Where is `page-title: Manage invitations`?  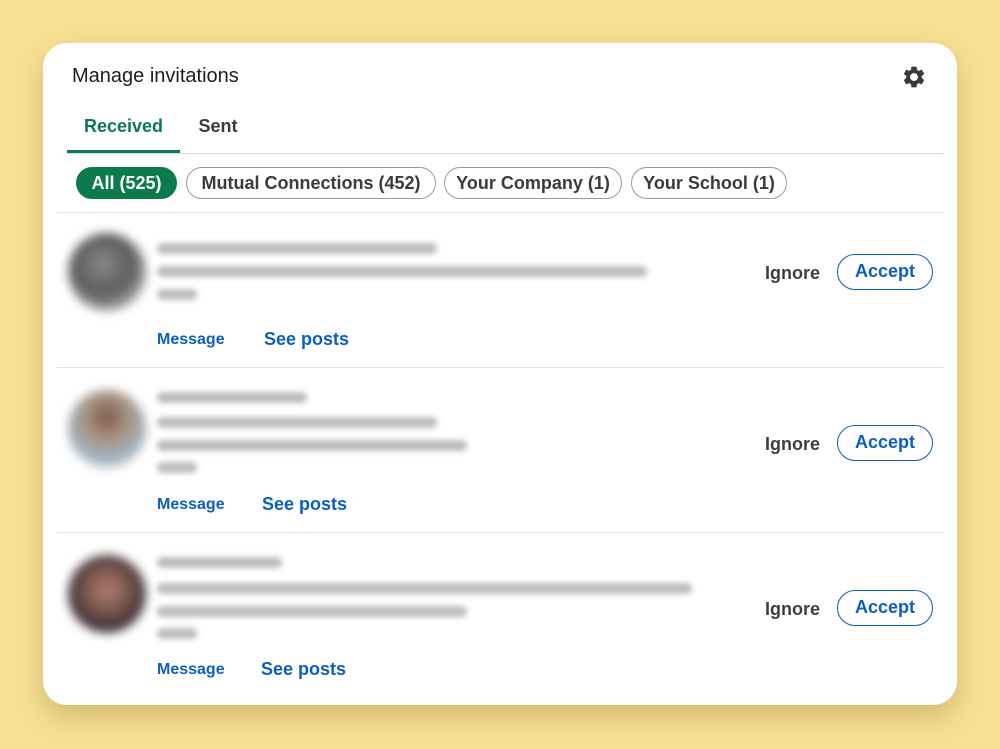
page-title: Manage invitations is located at coordinates (155, 76).